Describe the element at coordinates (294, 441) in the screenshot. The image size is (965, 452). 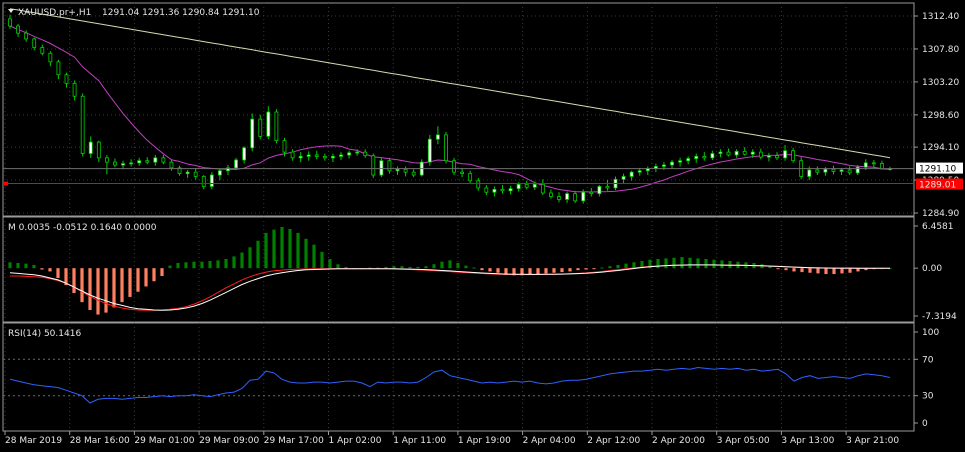
I see `time-tick-label: 29 Mar 17:00` at that location.